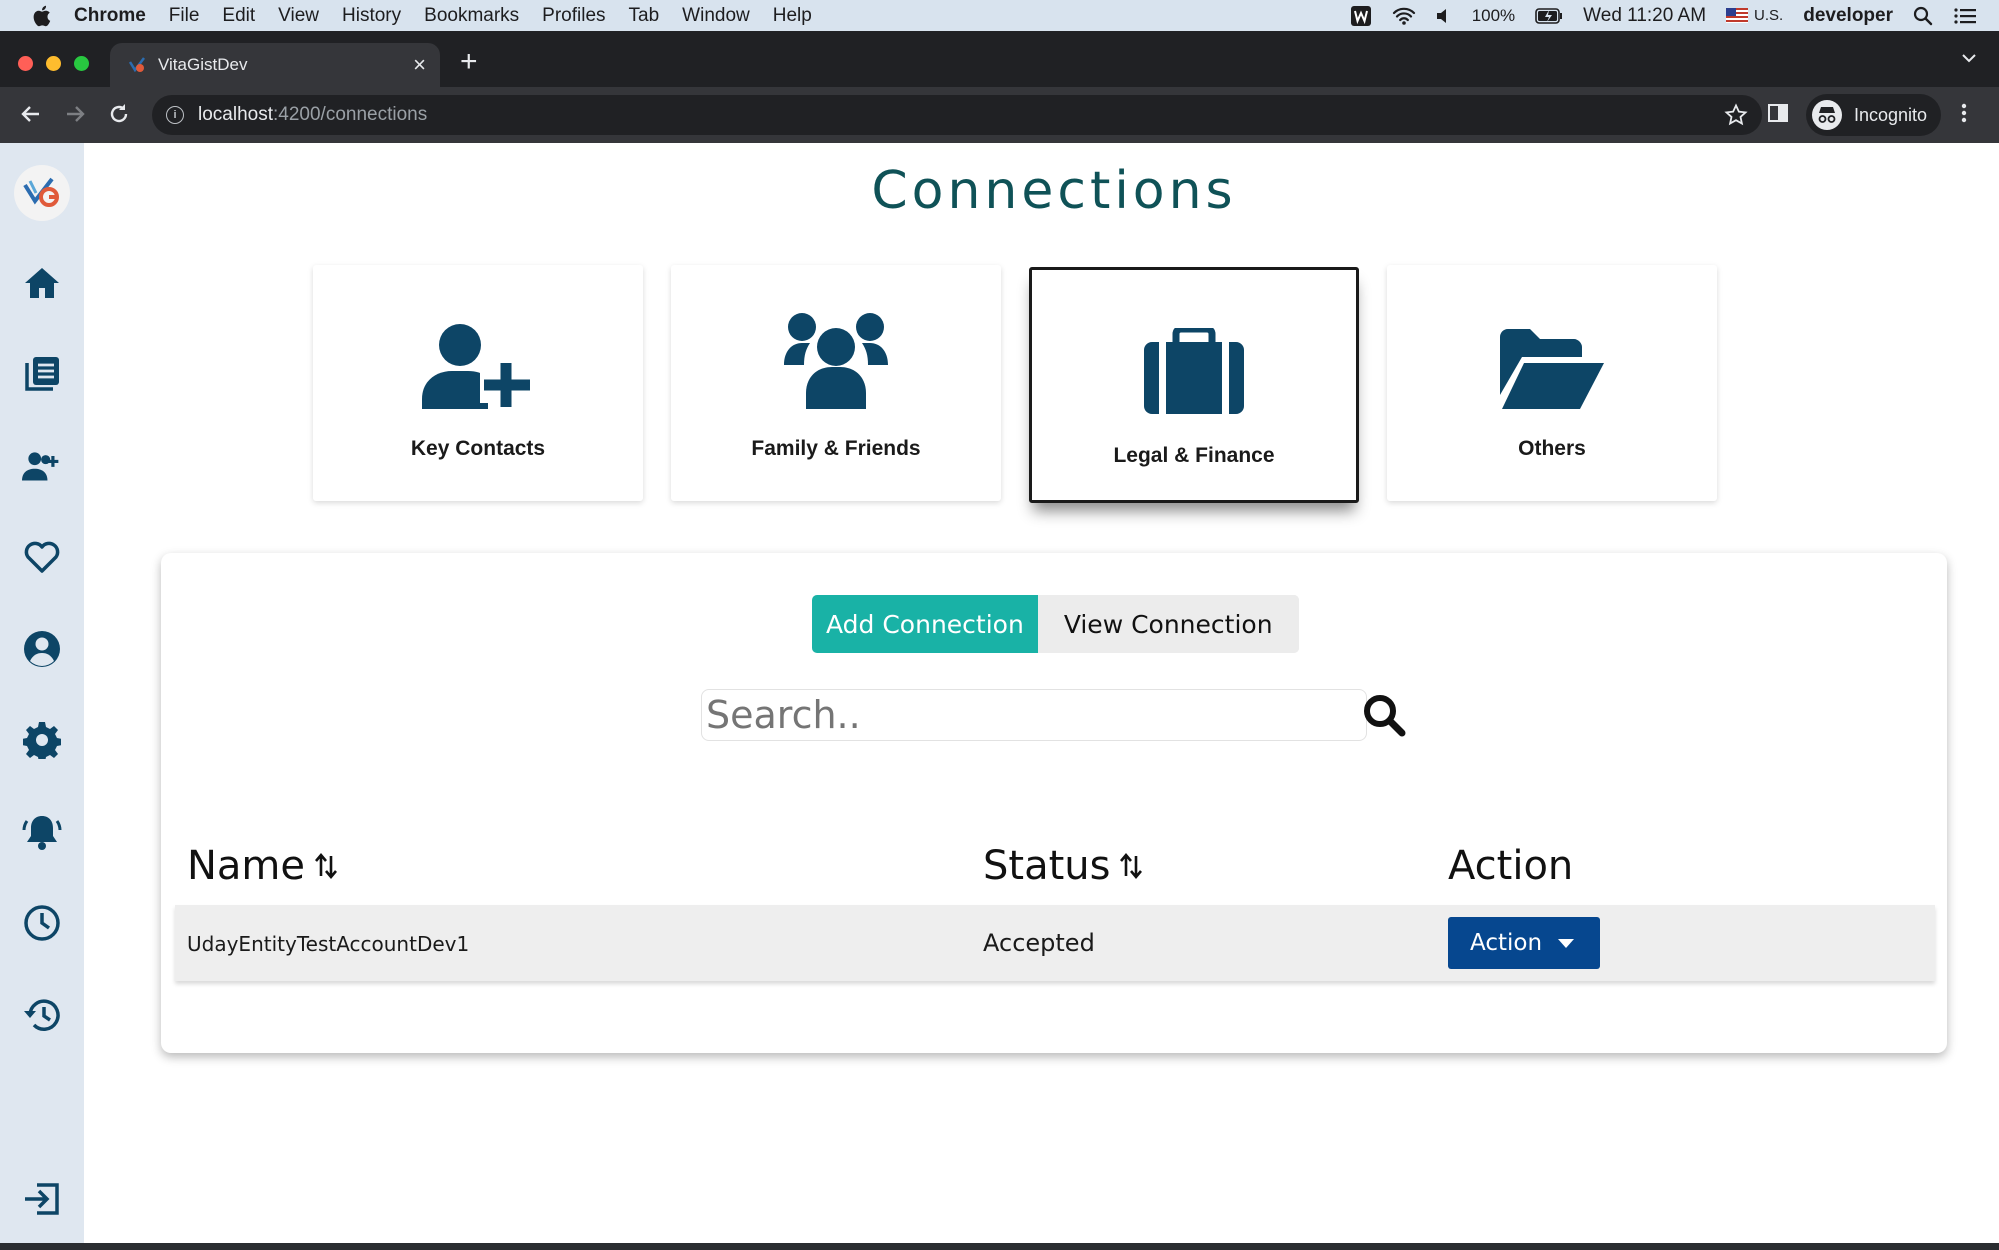 Image resolution: width=1999 pixels, height=1250 pixels. What do you see at coordinates (42, 283) in the screenshot?
I see `home-icon` at bounding box center [42, 283].